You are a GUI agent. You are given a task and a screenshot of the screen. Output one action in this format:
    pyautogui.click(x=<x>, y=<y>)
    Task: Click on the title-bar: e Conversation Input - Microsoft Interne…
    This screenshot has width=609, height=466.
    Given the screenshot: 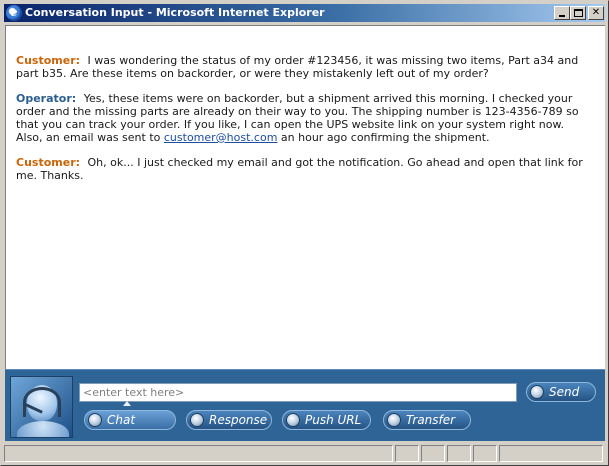 What is the action you would take?
    pyautogui.click(x=304, y=13)
    